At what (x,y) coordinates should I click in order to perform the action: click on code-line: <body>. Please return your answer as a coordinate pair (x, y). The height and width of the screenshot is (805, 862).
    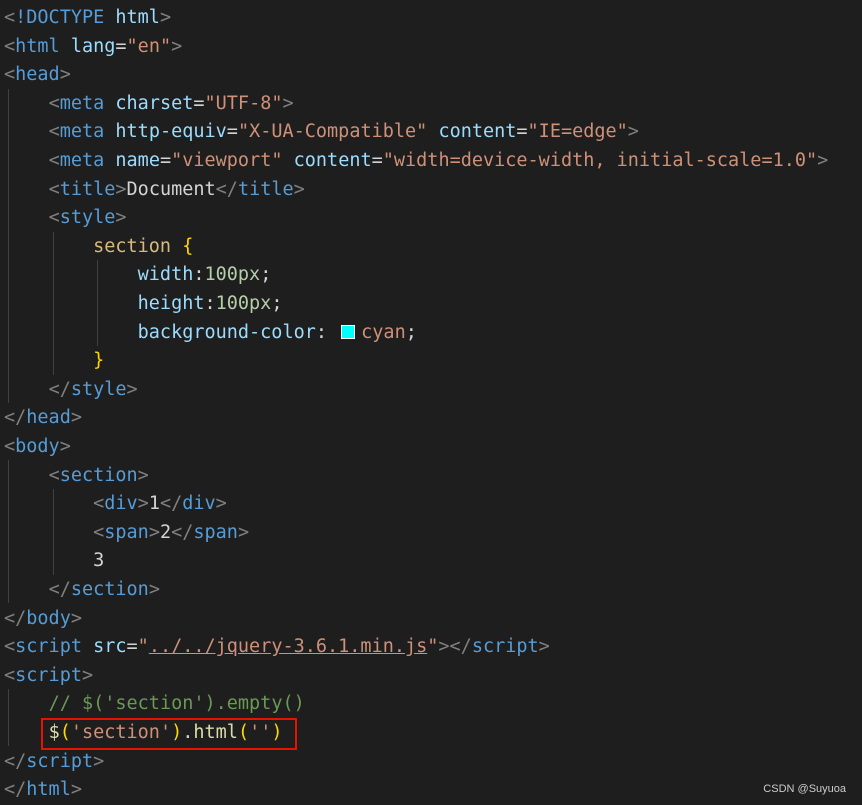
    Looking at the image, I should click on (37, 447).